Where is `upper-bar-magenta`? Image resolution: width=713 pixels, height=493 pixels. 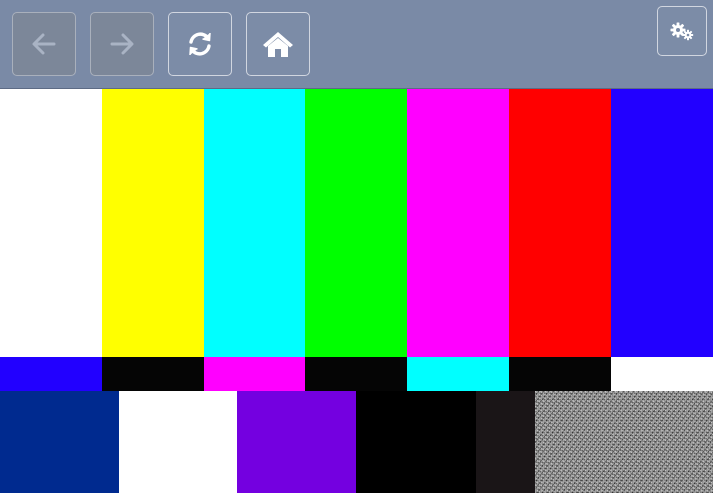
upper-bar-magenta is located at coordinates (458, 223).